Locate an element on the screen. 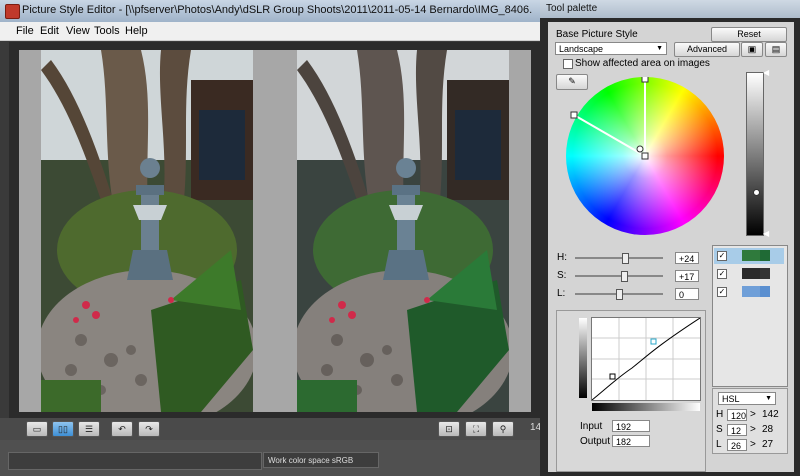 The width and height of the screenshot is (800, 476). hsl-row-h-arrow: > is located at coordinates (753, 414).